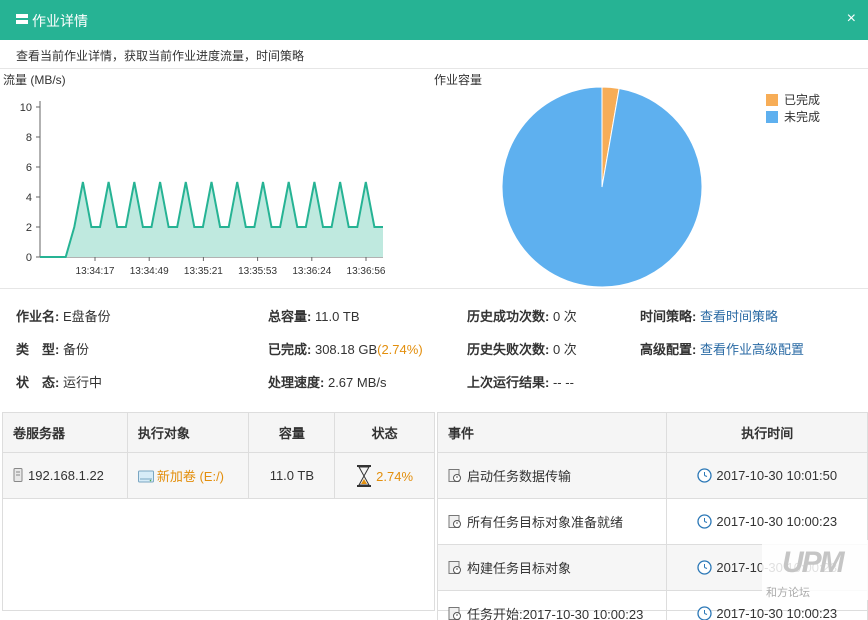 The height and width of the screenshot is (620, 868). What do you see at coordinates (257, 271) in the screenshot?
I see `x-tick-label: 13:35:53` at bounding box center [257, 271].